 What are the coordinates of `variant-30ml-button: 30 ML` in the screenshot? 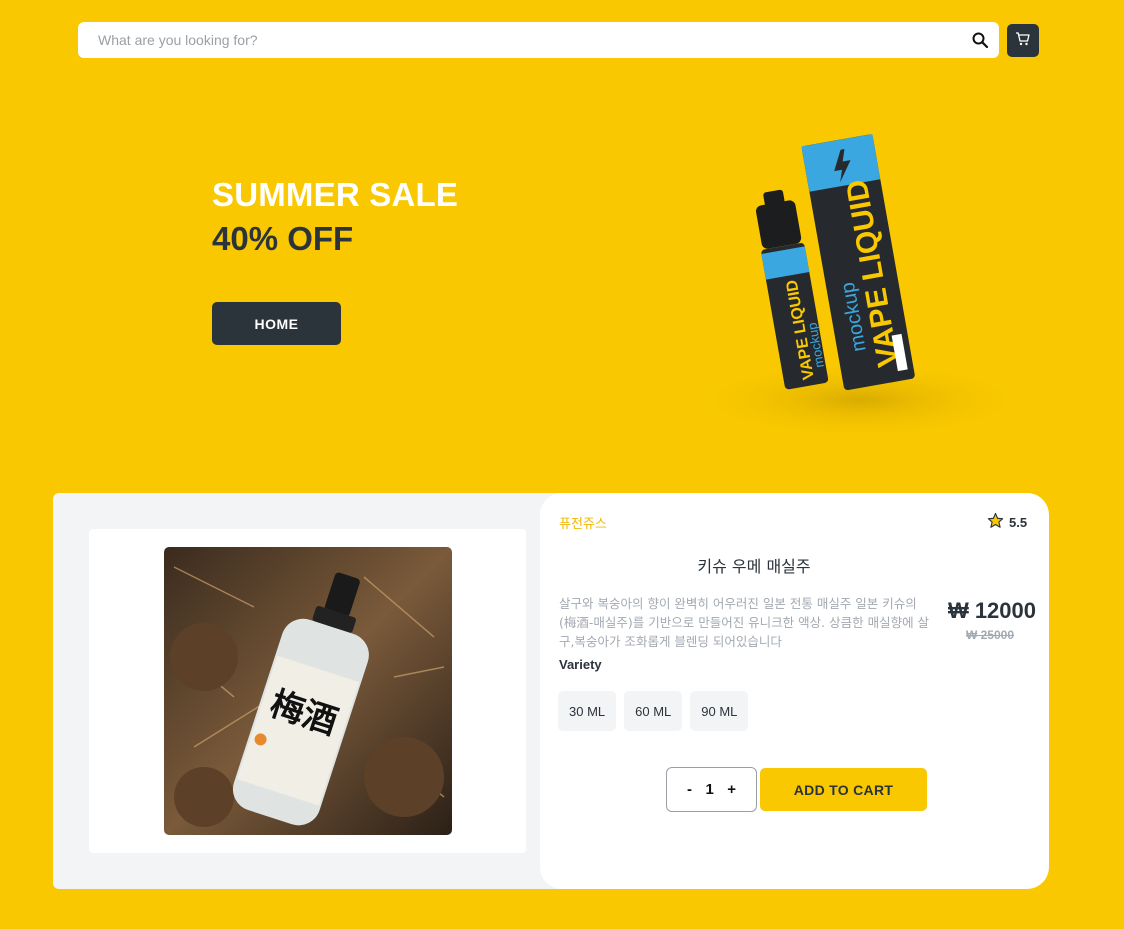 It's located at (587, 711).